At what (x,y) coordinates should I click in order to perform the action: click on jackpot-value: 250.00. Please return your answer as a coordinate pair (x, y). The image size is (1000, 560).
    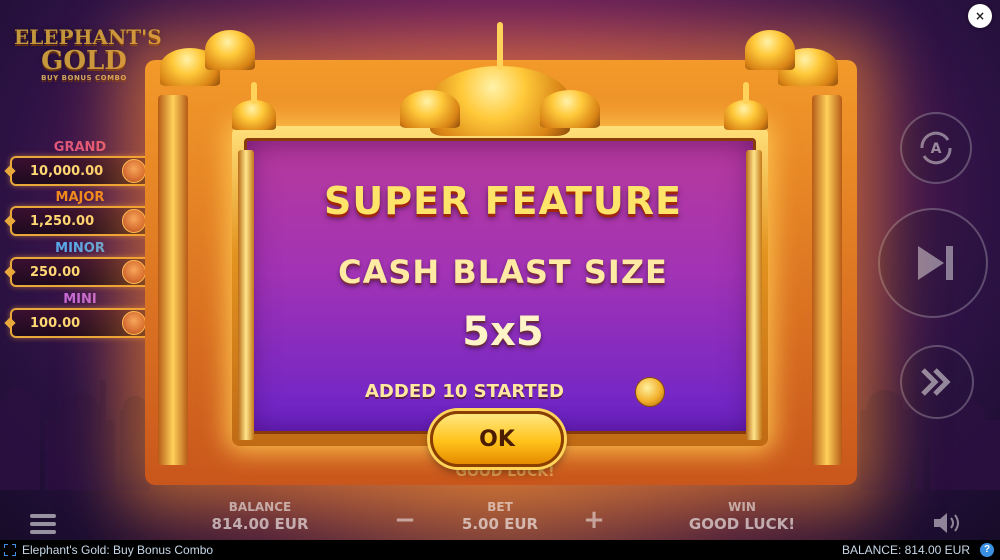
    Looking at the image, I should click on (55, 272).